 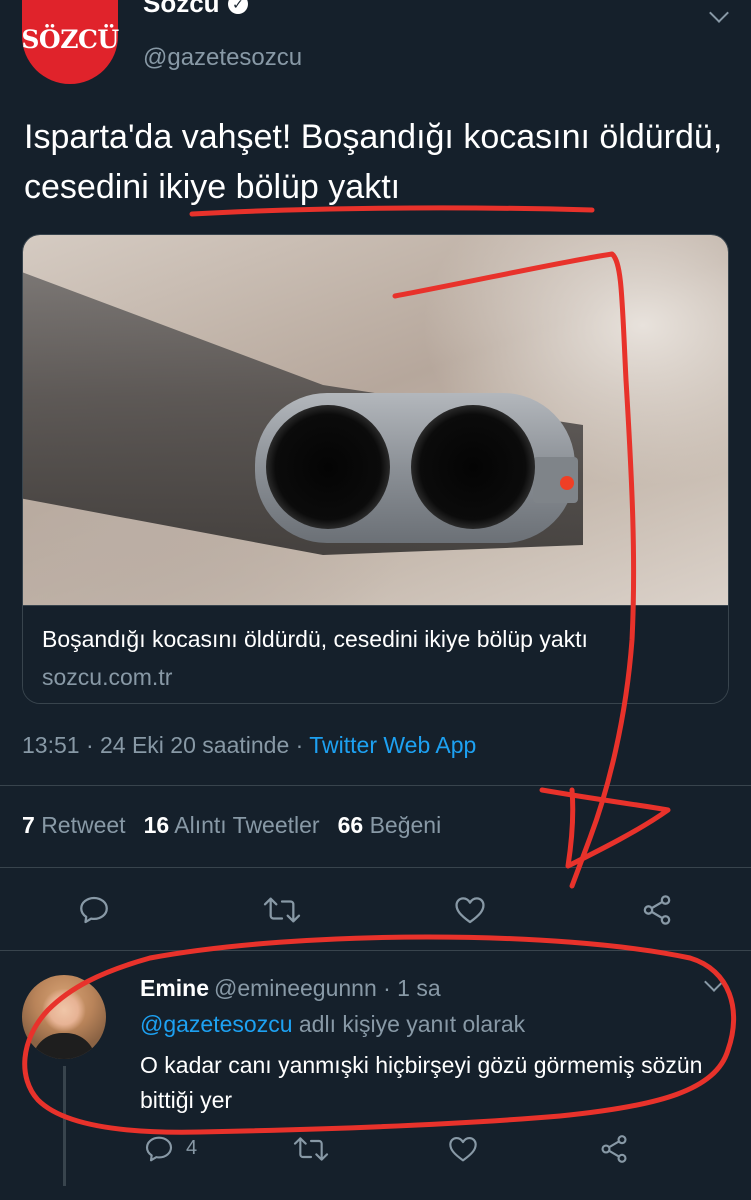 What do you see at coordinates (216, 1024) in the screenshot?
I see `reply-mention: @gazetesozcu` at bounding box center [216, 1024].